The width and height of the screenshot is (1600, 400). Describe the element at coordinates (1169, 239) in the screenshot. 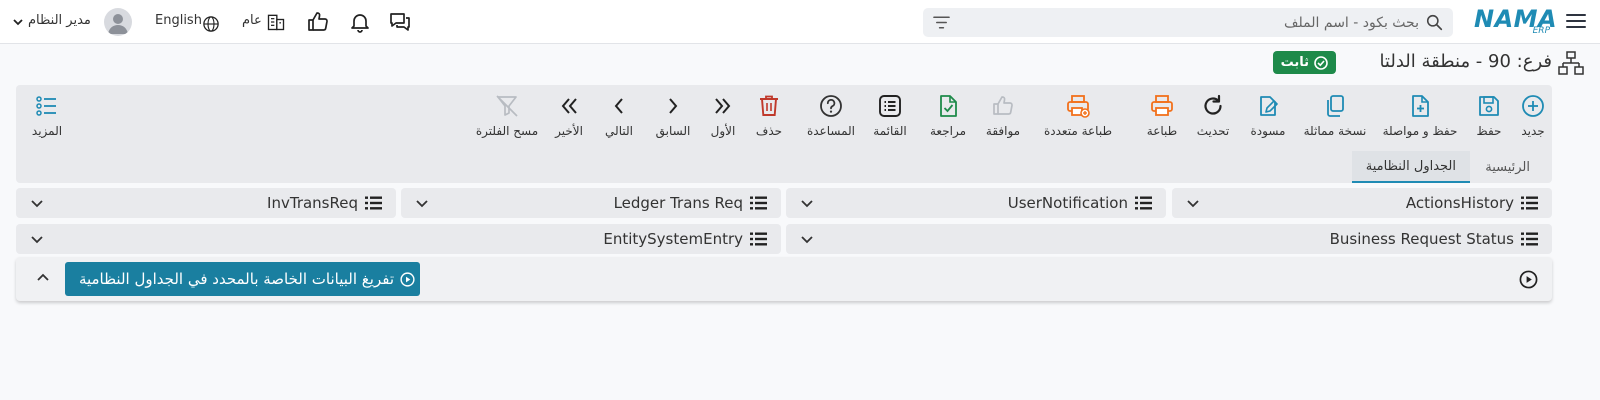

I see `panel-business-request-status: Business Request Status` at that location.